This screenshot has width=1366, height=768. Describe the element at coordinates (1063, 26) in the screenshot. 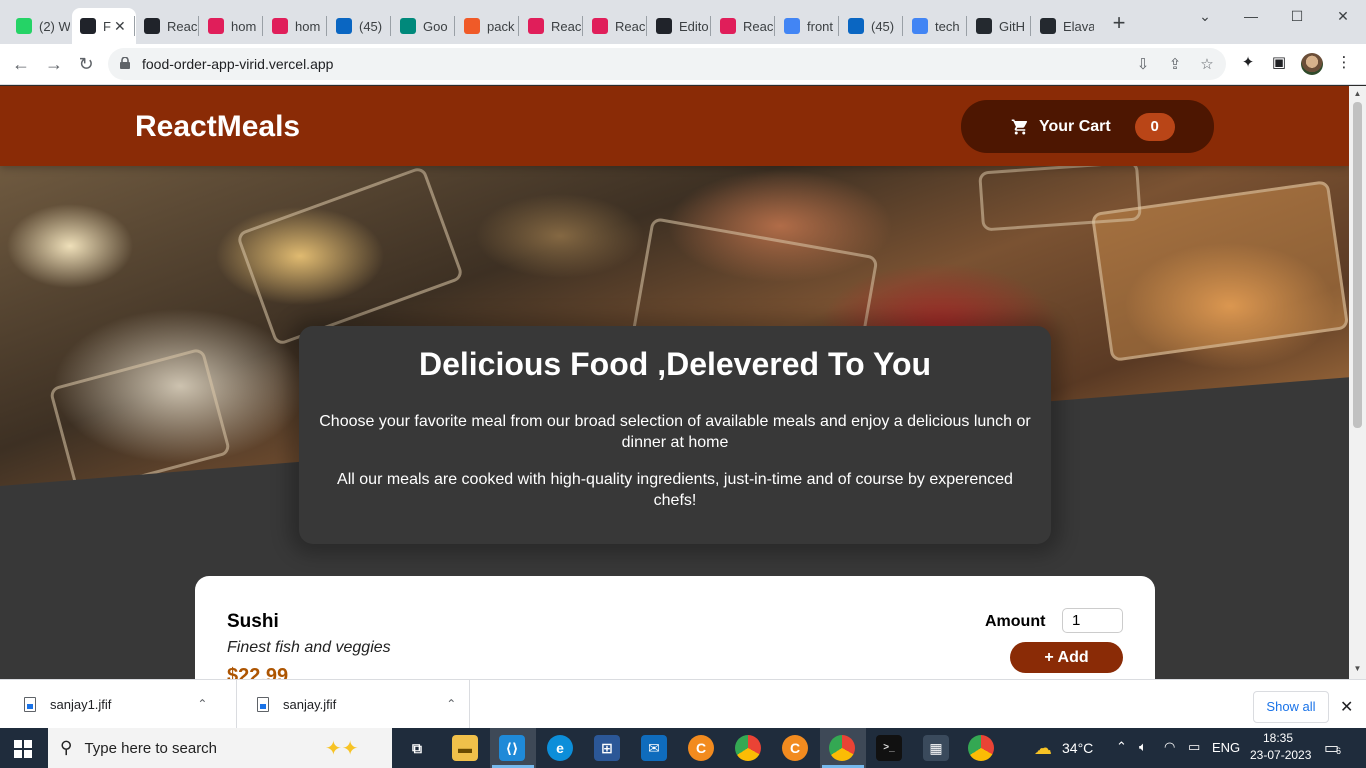

I see `browser-tab: Elava` at that location.